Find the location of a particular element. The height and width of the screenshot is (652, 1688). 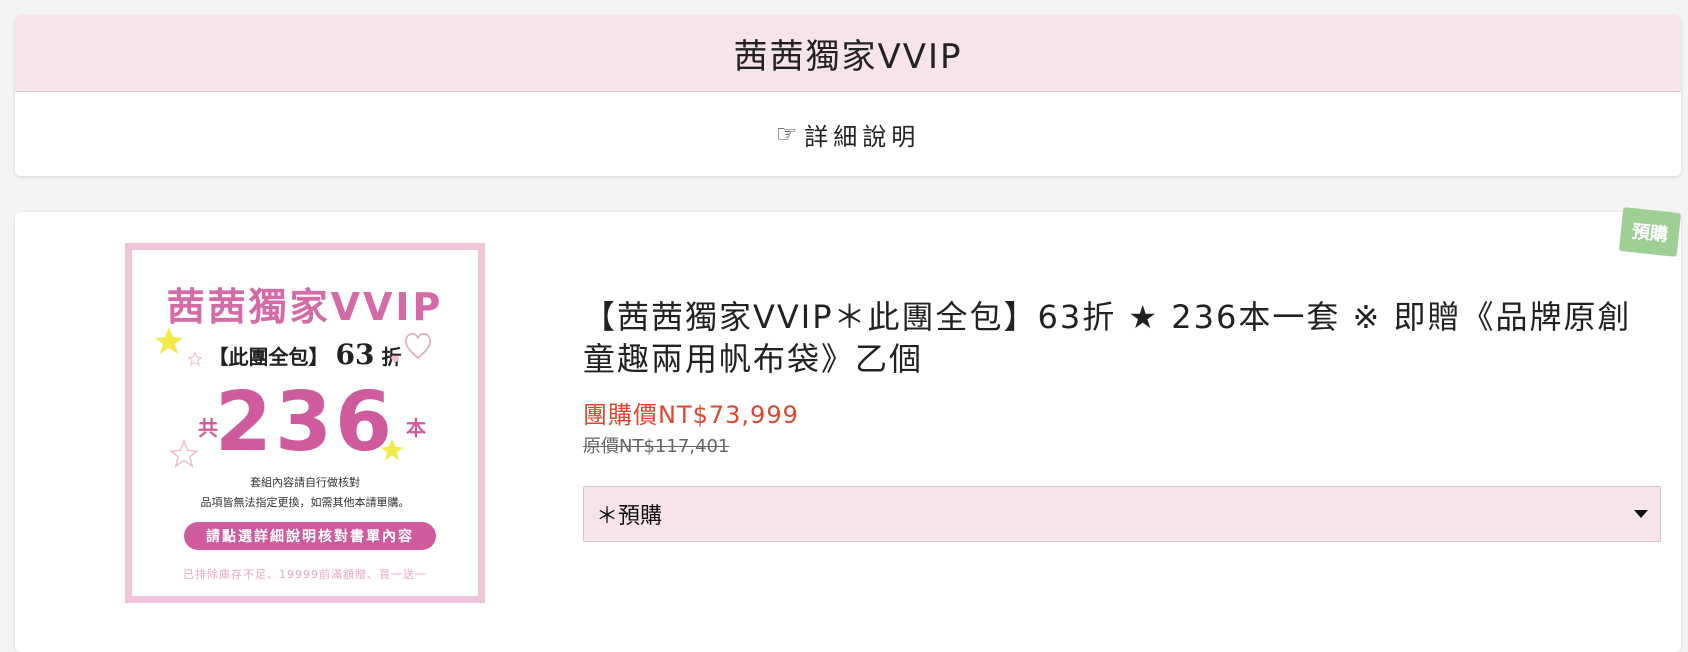

option-select: ＊預購 is located at coordinates (1122, 514).